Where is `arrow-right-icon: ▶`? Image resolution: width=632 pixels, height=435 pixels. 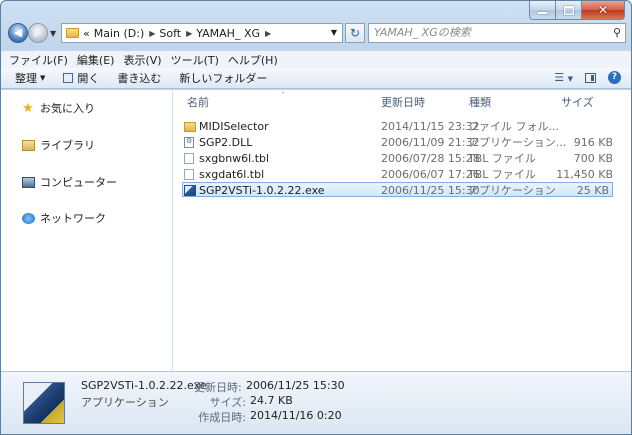 arrow-right-icon: ▶ is located at coordinates (38, 32).